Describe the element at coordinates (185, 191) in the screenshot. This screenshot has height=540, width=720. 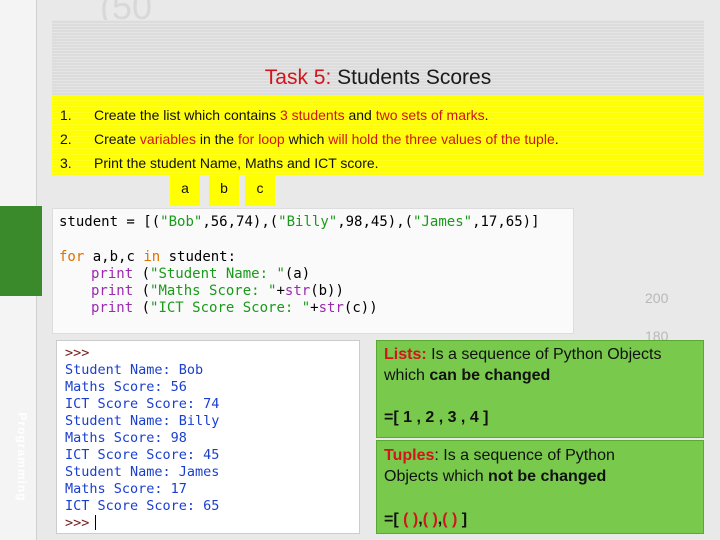
I see `loop-var-chip-a: a` at that location.